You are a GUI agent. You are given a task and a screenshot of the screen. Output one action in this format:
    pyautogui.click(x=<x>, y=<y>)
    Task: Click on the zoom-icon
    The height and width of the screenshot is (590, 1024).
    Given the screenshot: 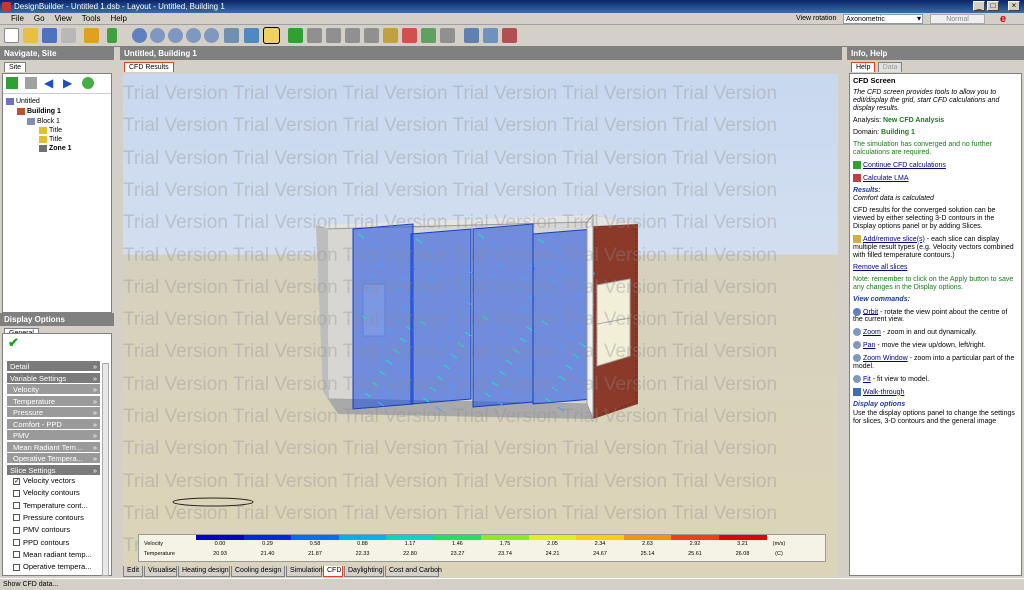 What is the action you would take?
    pyautogui.click(x=157, y=35)
    